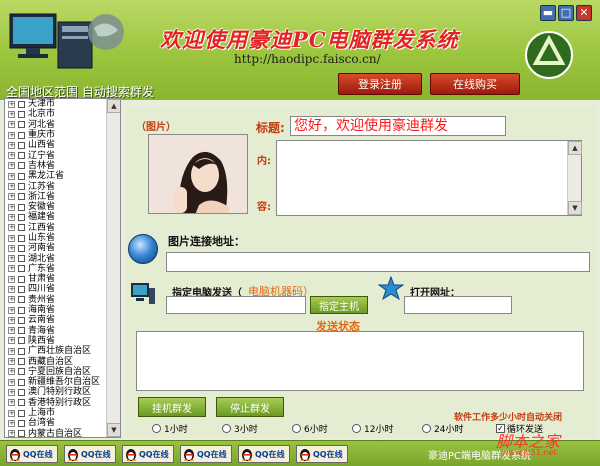 The height and width of the screenshot is (466, 600). I want to click on tree-item: + 重庆市, so click(56, 135).